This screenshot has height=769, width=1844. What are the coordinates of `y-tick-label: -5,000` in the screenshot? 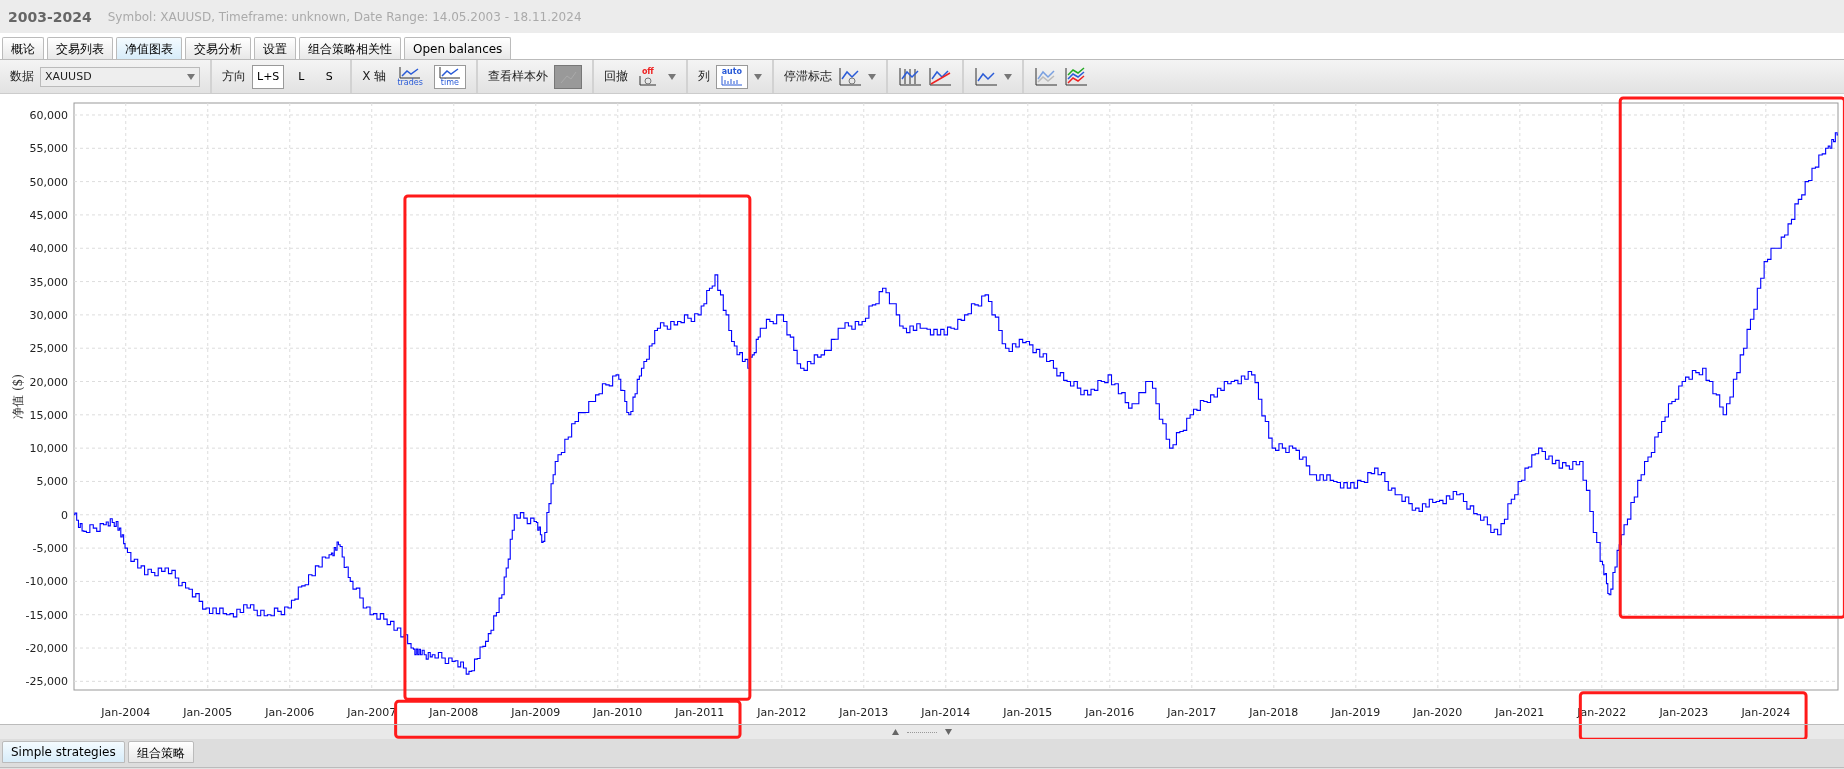 It's located at (50, 549).